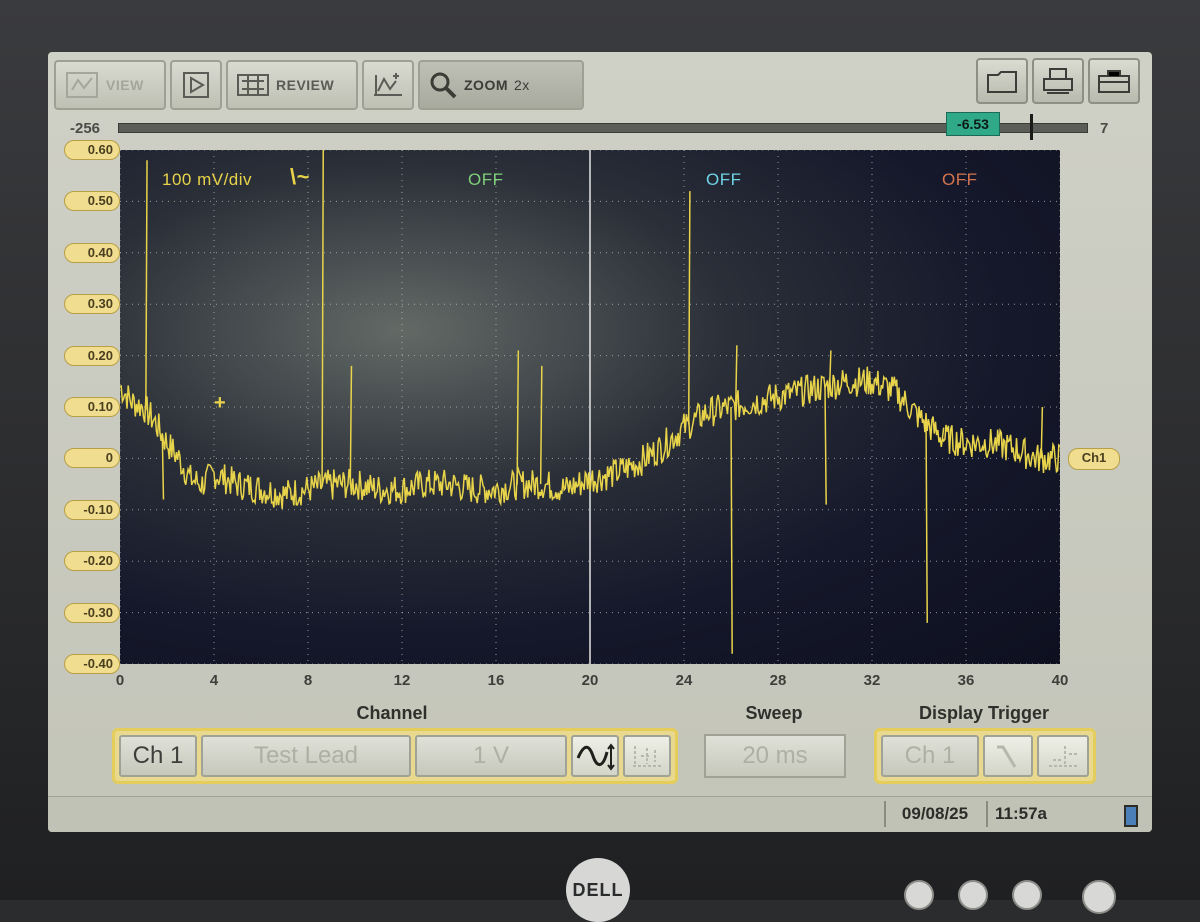 The width and height of the screenshot is (1200, 922). I want to click on channel-3-state: OFF, so click(724, 179).